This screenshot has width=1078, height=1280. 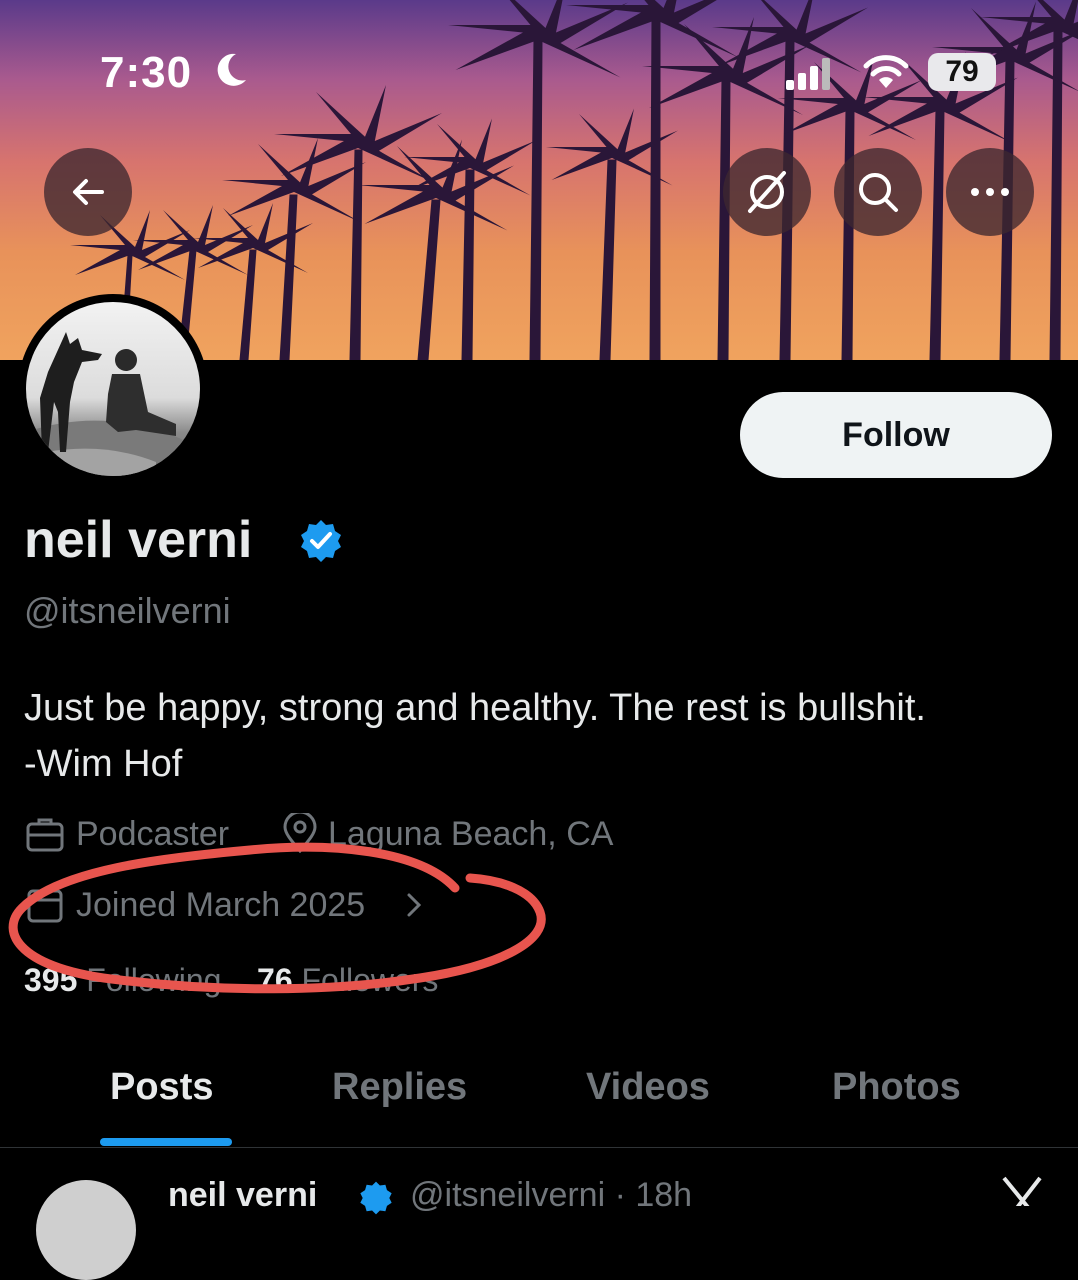 I want to click on tab-label: Replies, so click(x=400, y=1087).